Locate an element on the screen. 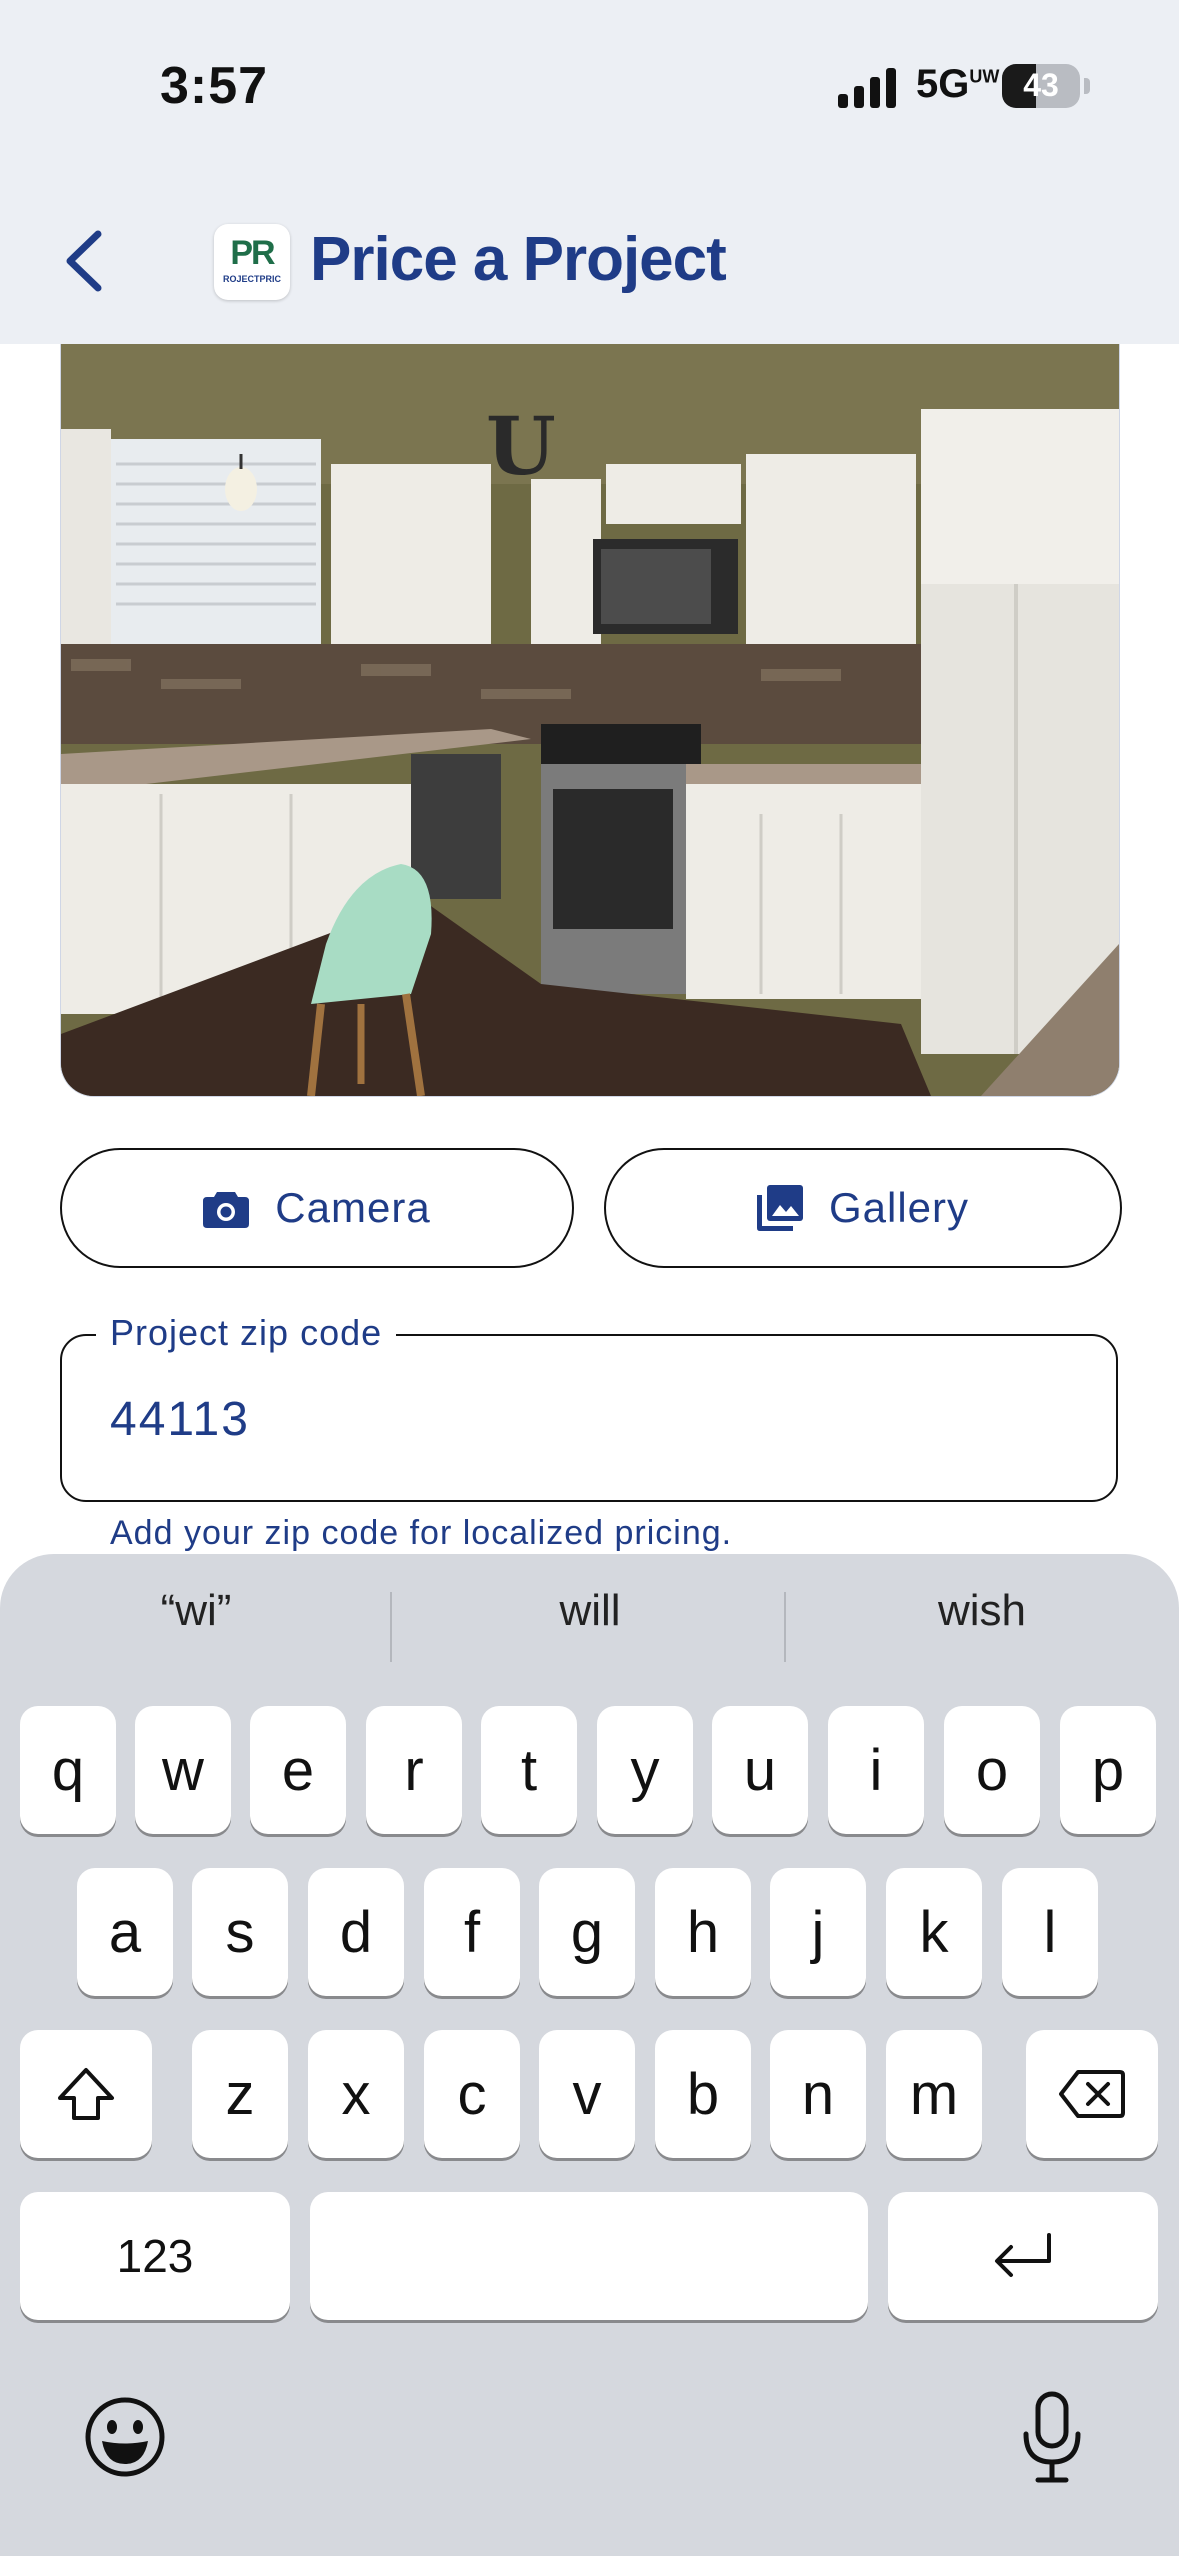 This screenshot has height=2556, width=1179. backspace-key is located at coordinates (1092, 2094).